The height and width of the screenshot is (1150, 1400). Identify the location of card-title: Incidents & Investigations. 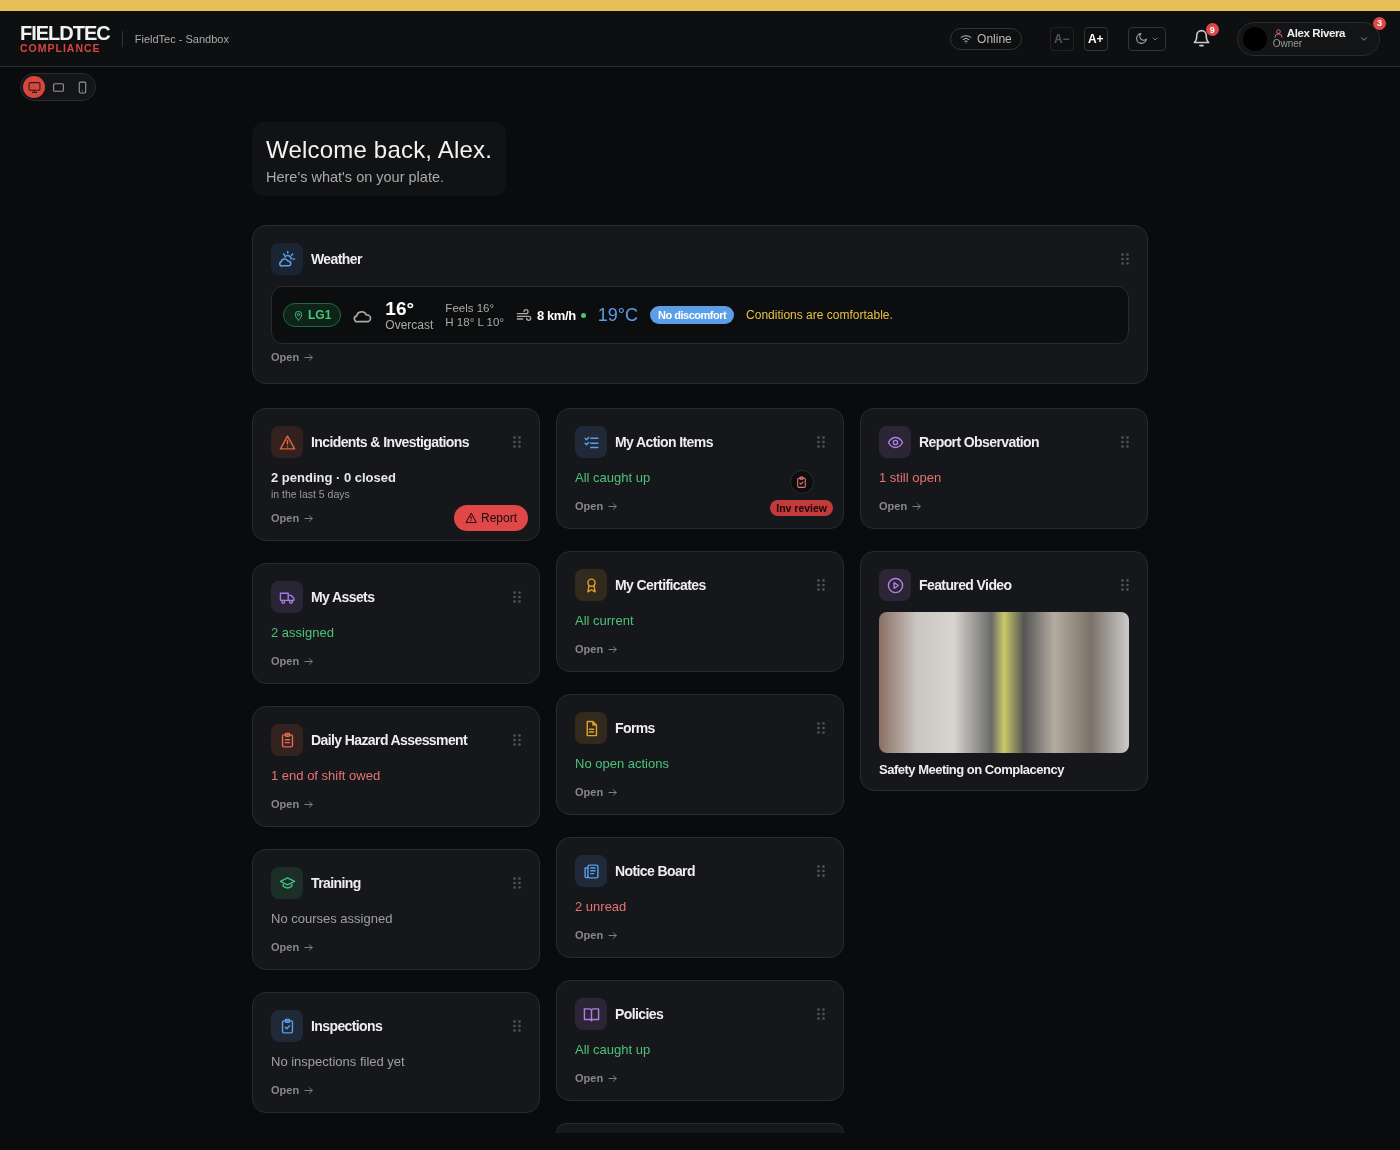
(390, 442).